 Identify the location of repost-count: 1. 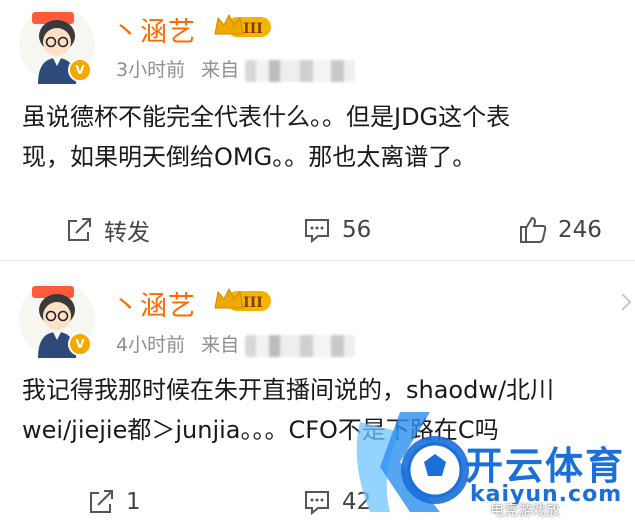
(133, 502).